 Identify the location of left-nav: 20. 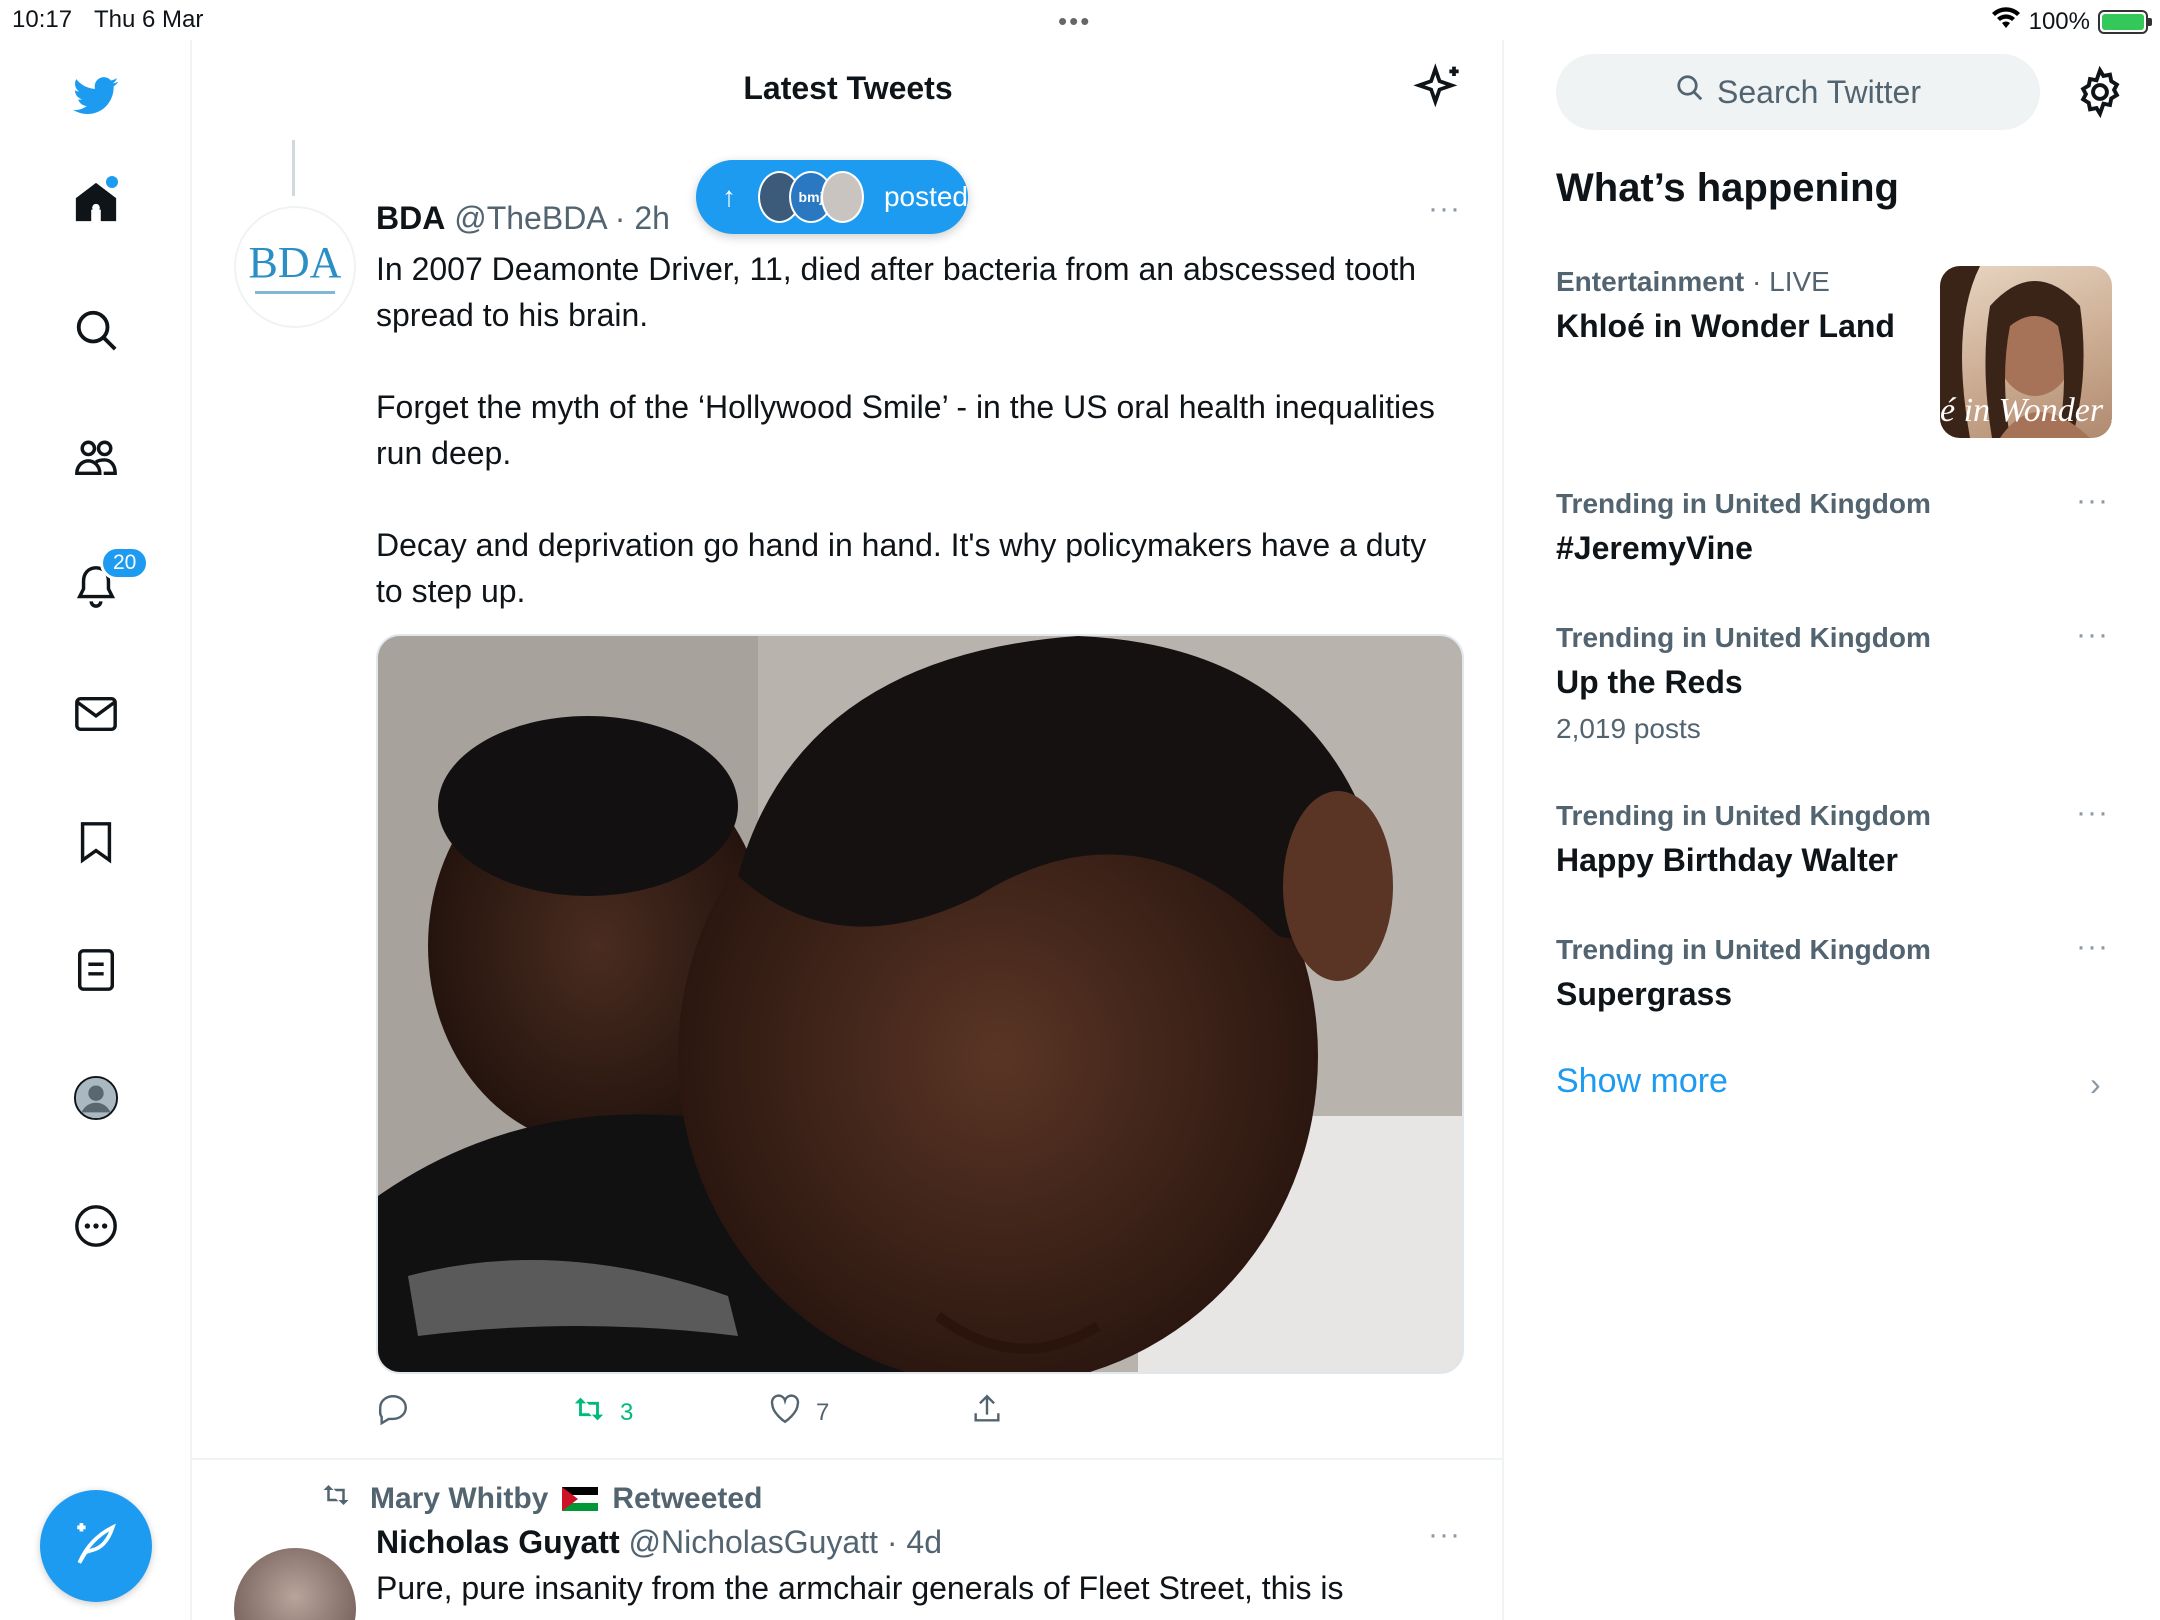
(96, 830).